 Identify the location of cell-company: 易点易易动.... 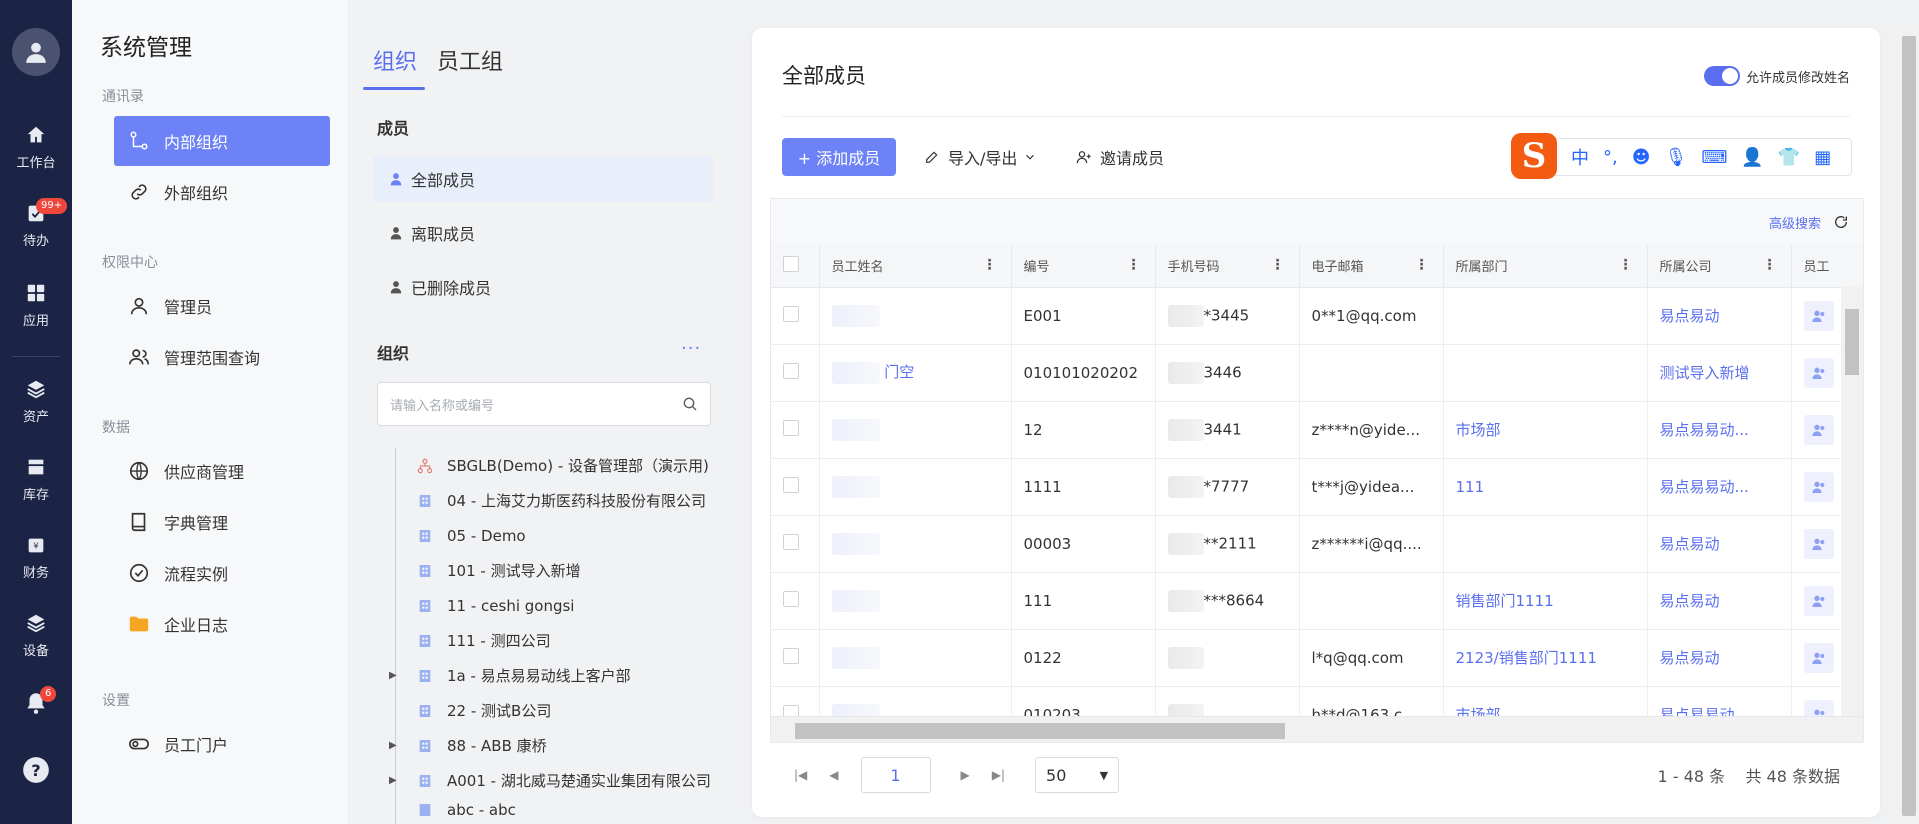
(1719, 487).